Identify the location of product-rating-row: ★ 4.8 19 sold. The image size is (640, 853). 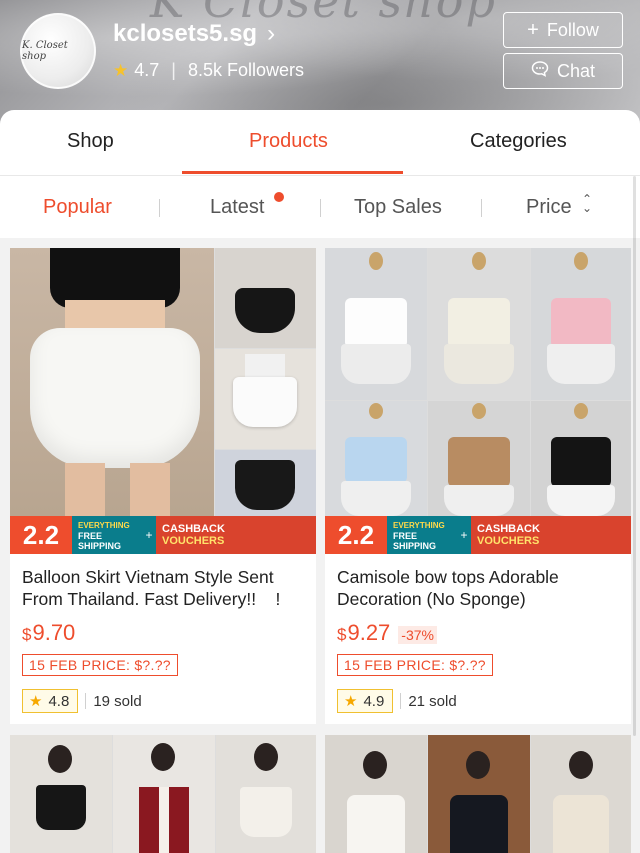
(82, 701).